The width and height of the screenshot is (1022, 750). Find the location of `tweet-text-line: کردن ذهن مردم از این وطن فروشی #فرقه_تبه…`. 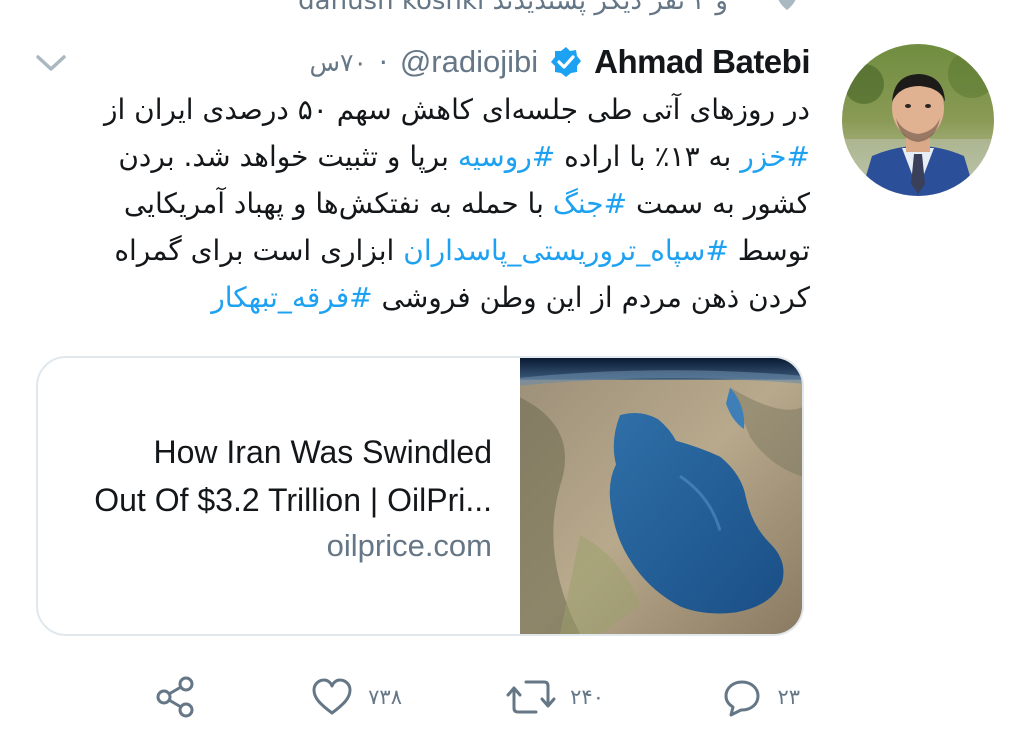

tweet-text-line: کردن ذهن مردم از این وطن فروشی #فرقه_تبه… is located at coordinates (440, 297).